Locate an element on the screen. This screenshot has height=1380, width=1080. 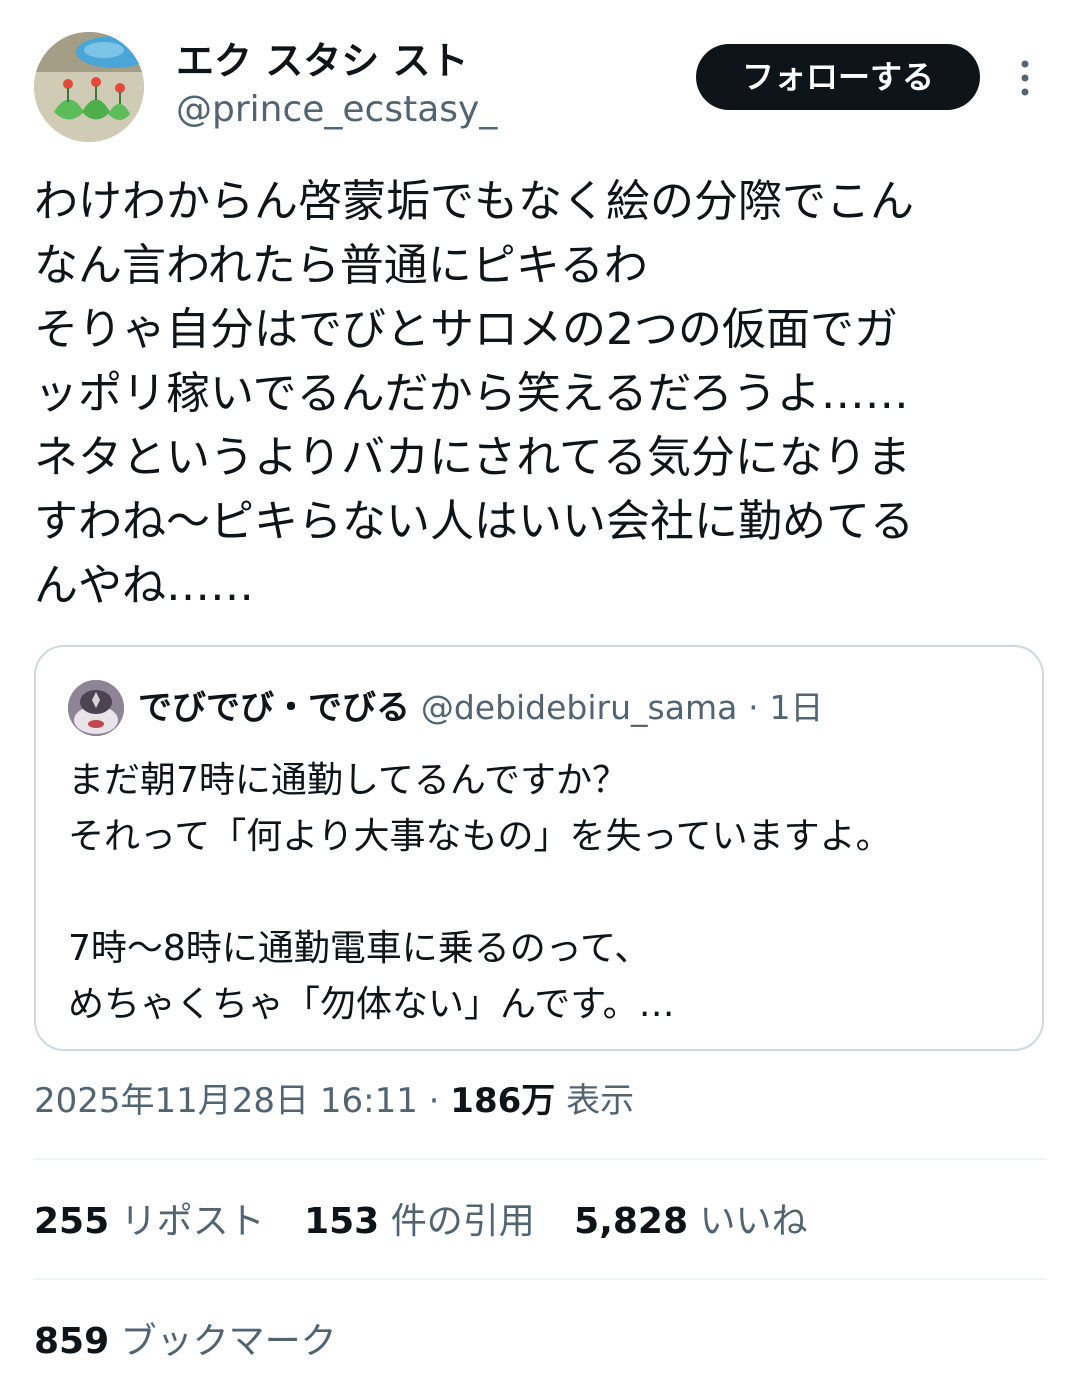
bookmarks-stat: 859 ブックマーク is located at coordinates (185, 1342).